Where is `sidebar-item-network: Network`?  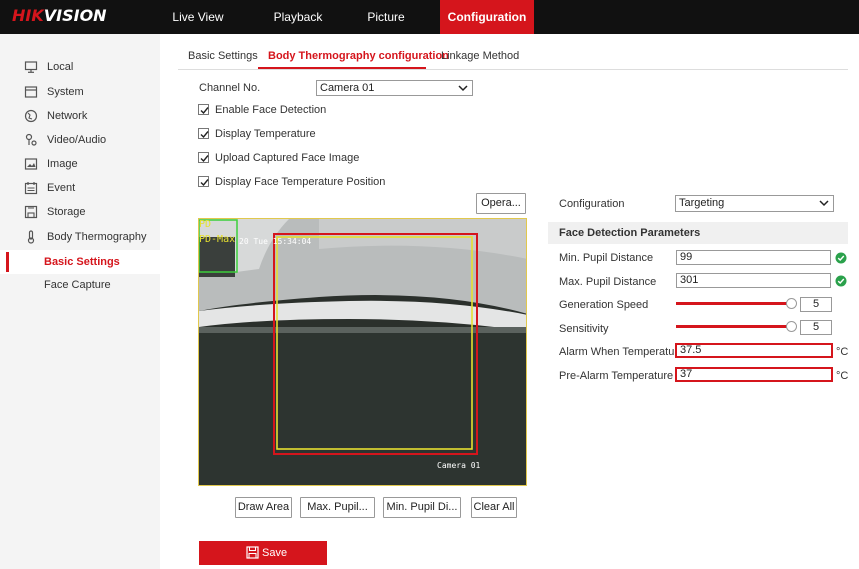 sidebar-item-network: Network is located at coordinates (80, 116).